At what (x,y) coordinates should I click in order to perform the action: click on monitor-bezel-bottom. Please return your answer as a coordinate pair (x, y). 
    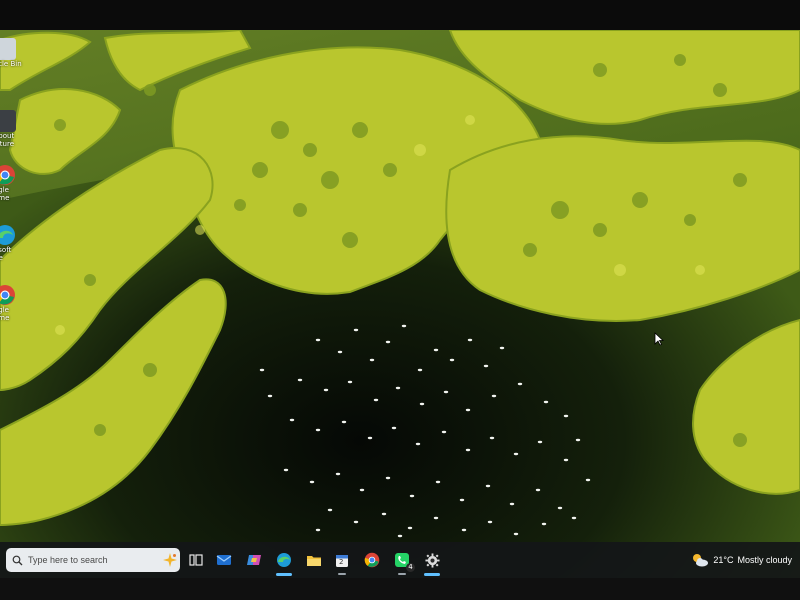
    Looking at the image, I should click on (400, 589).